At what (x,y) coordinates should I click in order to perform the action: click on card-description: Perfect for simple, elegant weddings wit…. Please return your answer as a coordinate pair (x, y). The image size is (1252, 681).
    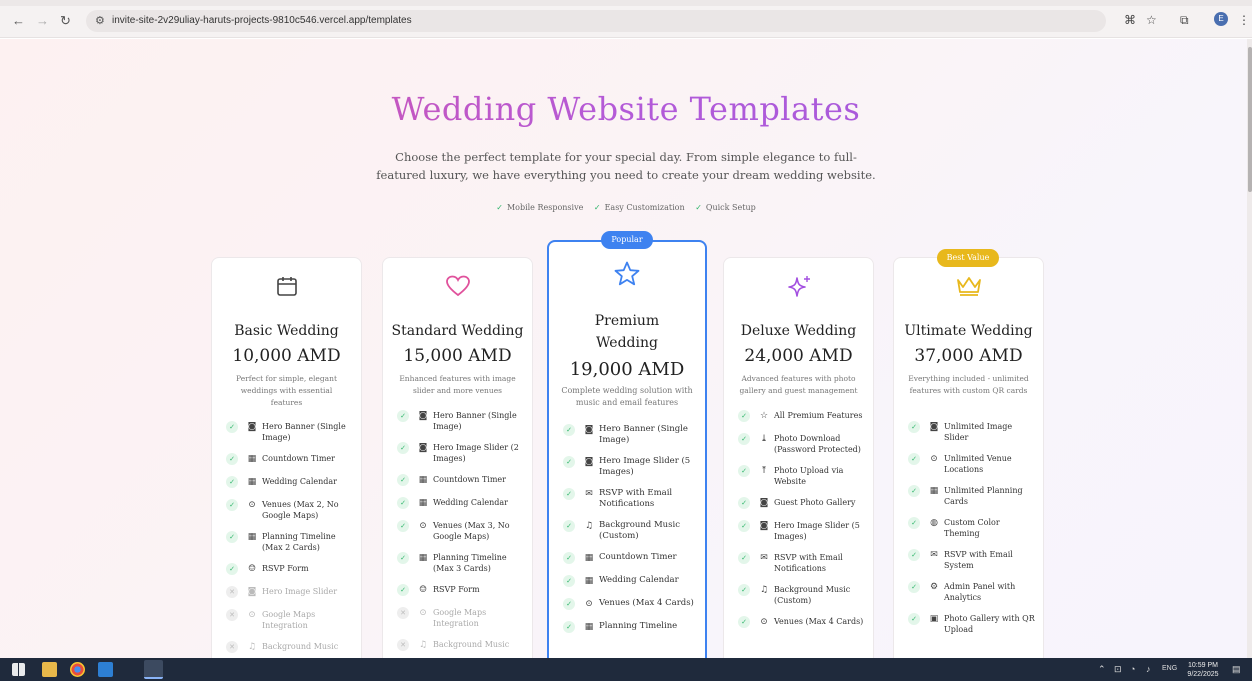
    Looking at the image, I should click on (286, 390).